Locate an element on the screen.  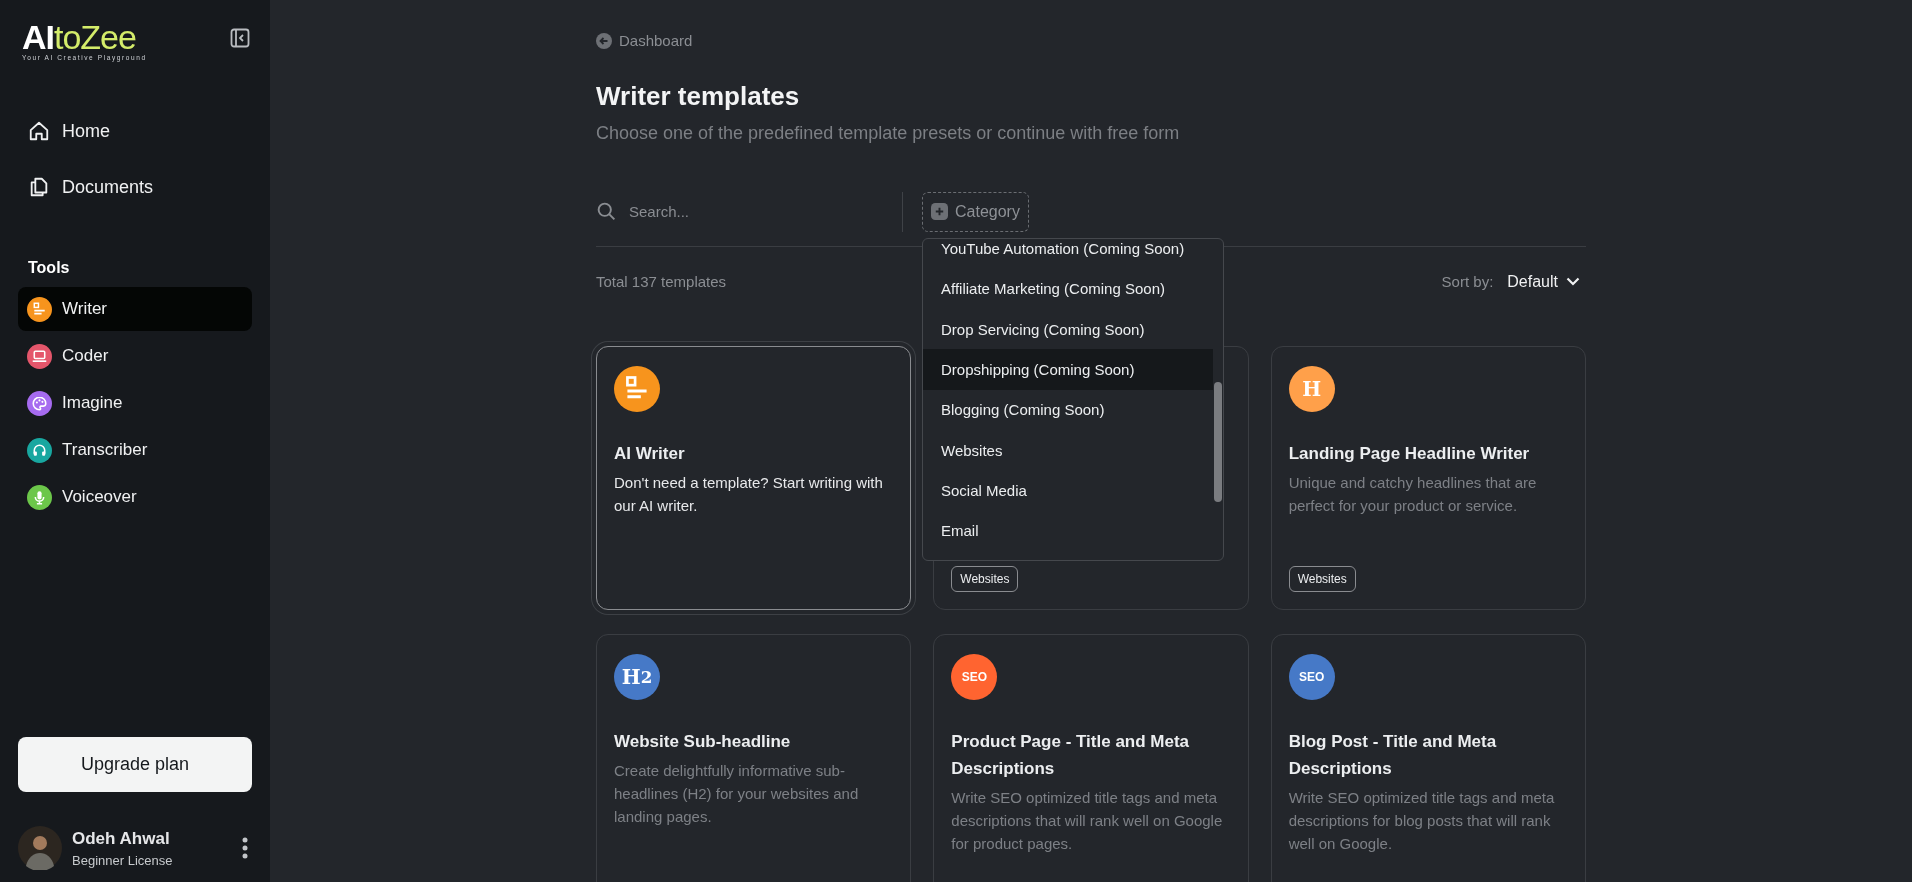
card-description: Create delightfully informative sub-headlines (H2) for your websites and landing pages. is located at coordinates (737, 793).